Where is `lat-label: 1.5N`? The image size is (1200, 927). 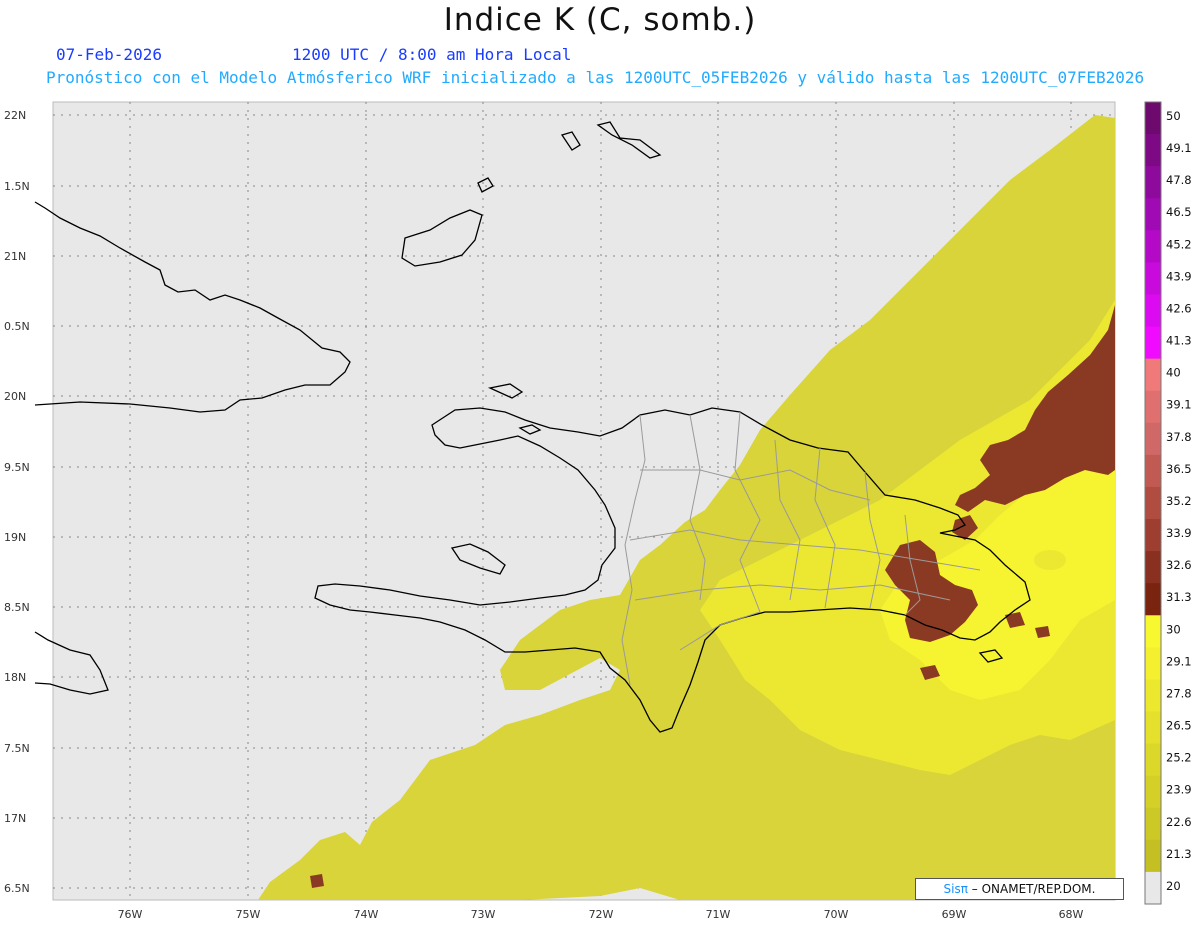
lat-label: 1.5N is located at coordinates (17, 186).